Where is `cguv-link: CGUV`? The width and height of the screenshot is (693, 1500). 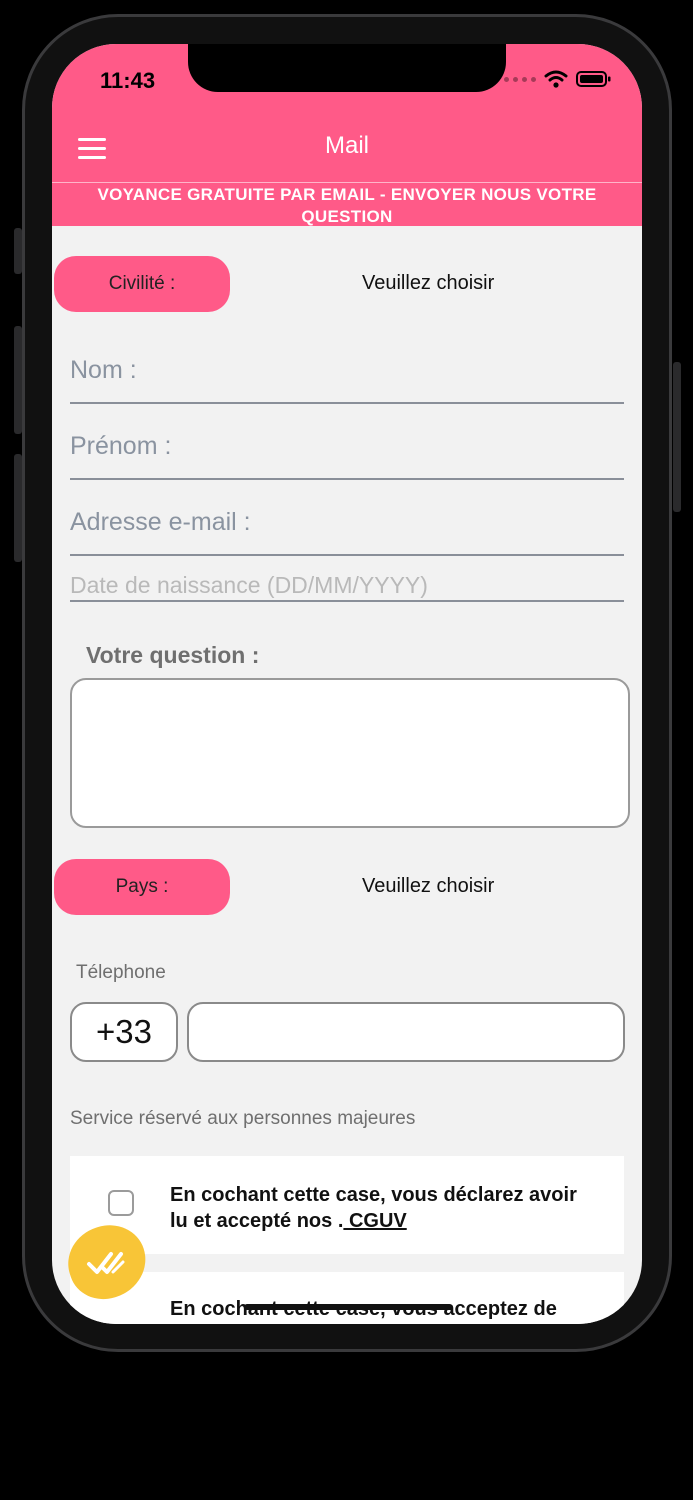 cguv-link: CGUV is located at coordinates (375, 1221).